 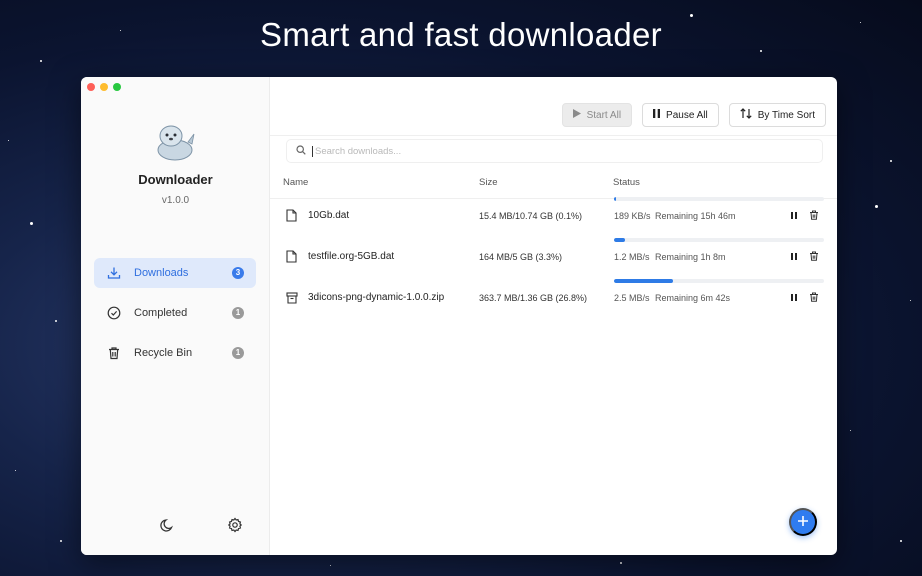 I want to click on moon-icon, so click(x=168, y=527).